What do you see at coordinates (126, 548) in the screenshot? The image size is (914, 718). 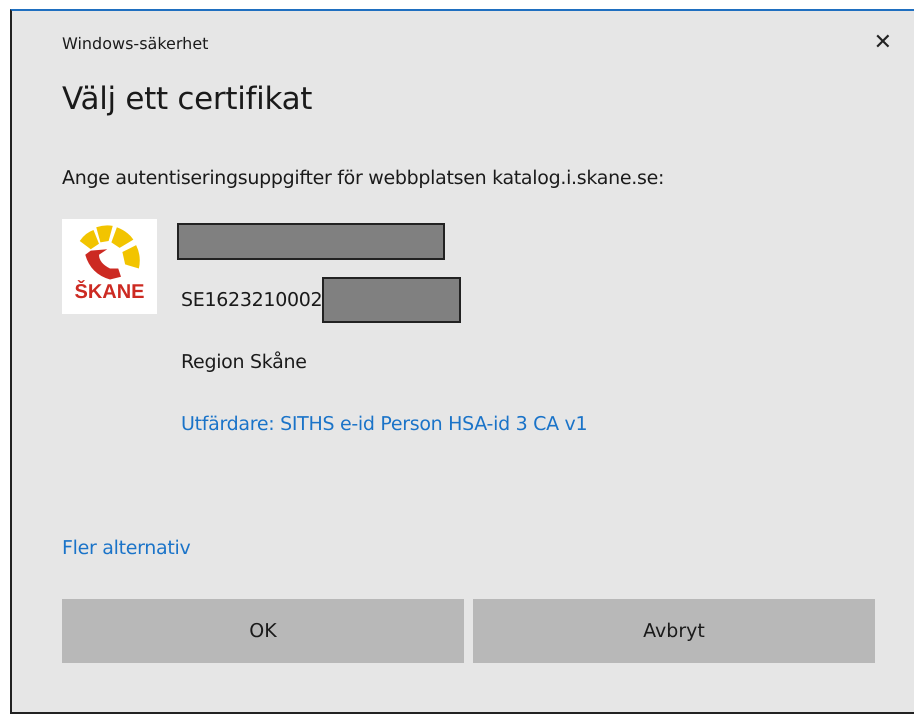 I see `more-options-link: Fler alternativ` at bounding box center [126, 548].